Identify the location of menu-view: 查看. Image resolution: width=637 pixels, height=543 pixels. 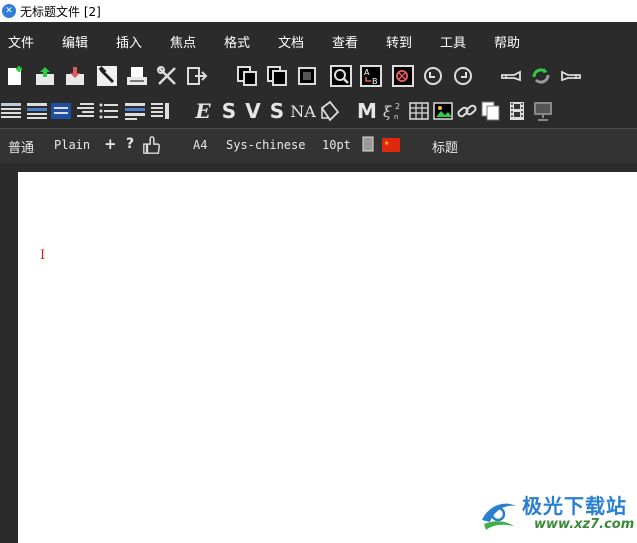
(345, 41).